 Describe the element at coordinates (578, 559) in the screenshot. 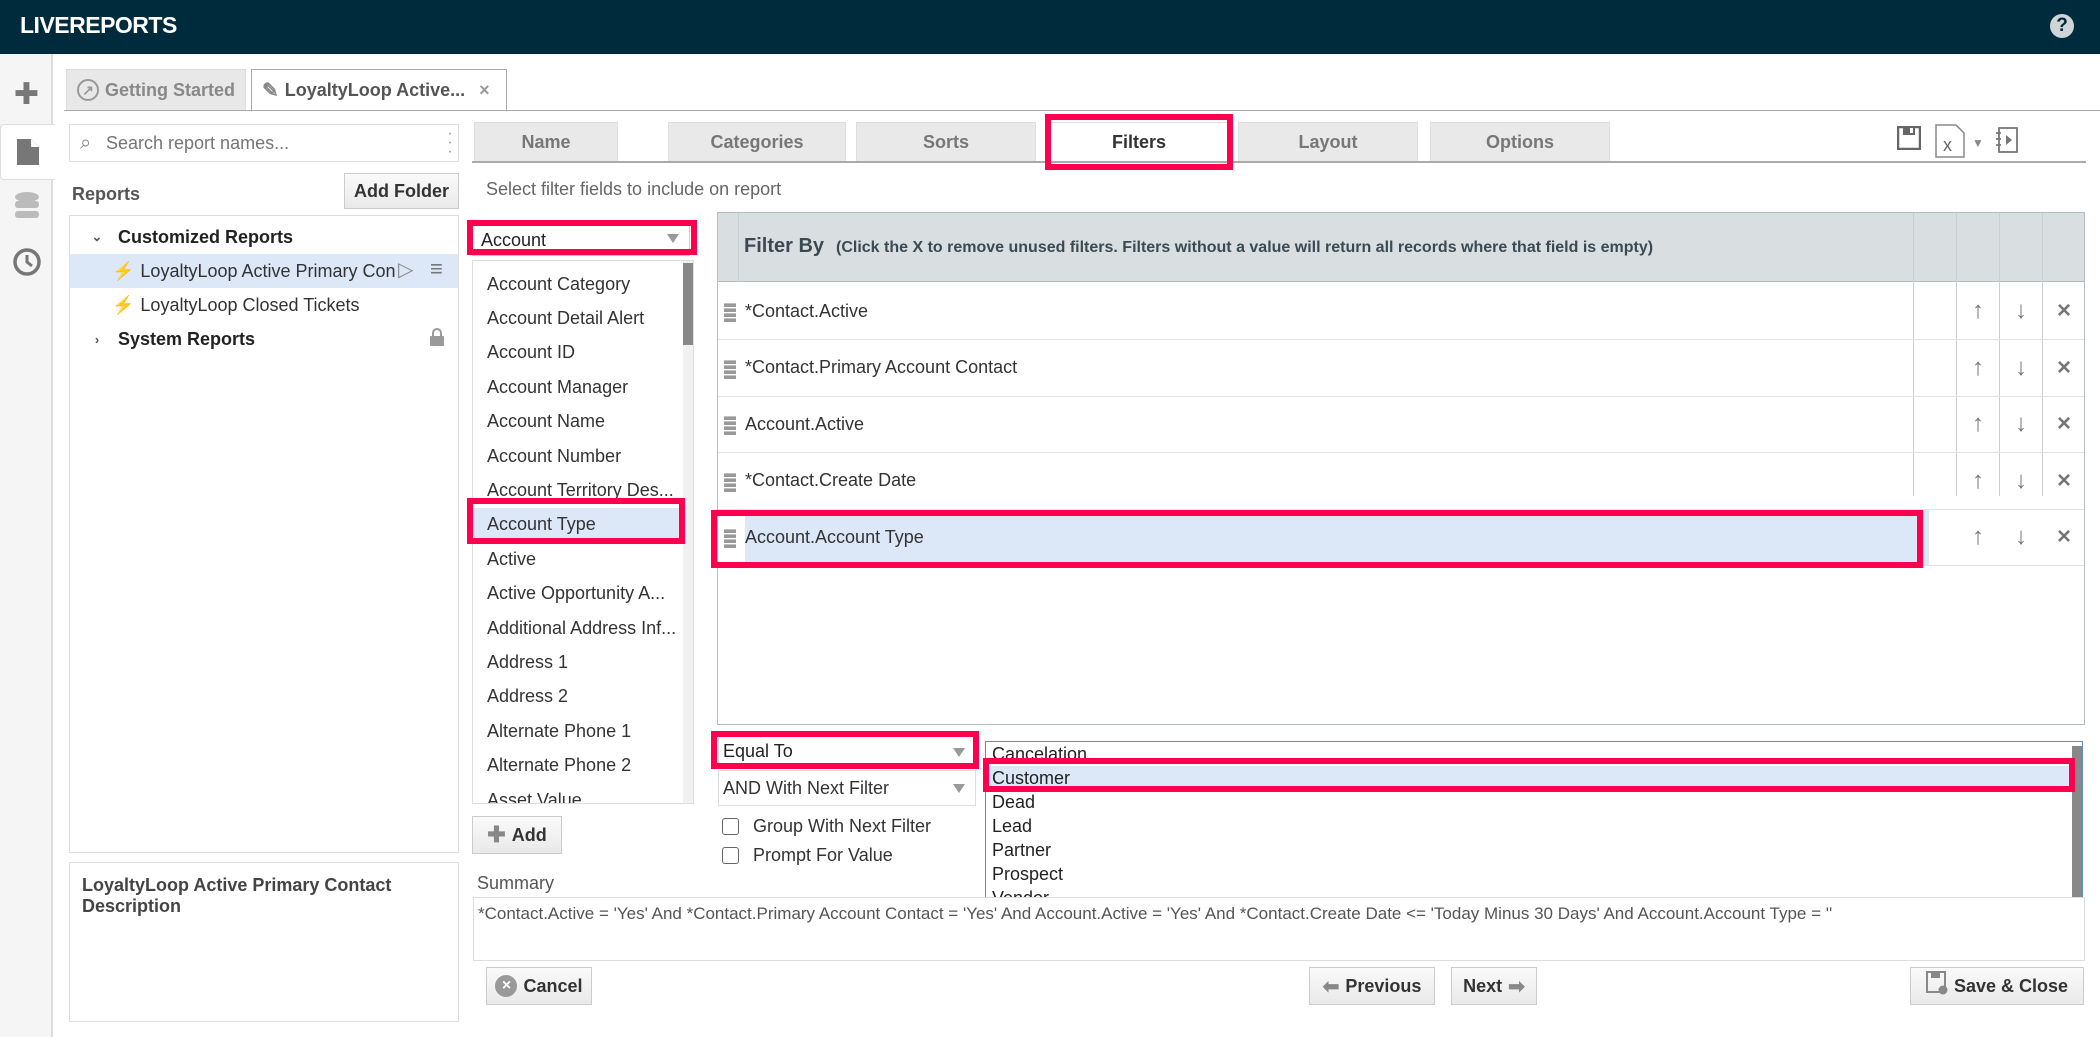

I see `field-item: Active` at that location.